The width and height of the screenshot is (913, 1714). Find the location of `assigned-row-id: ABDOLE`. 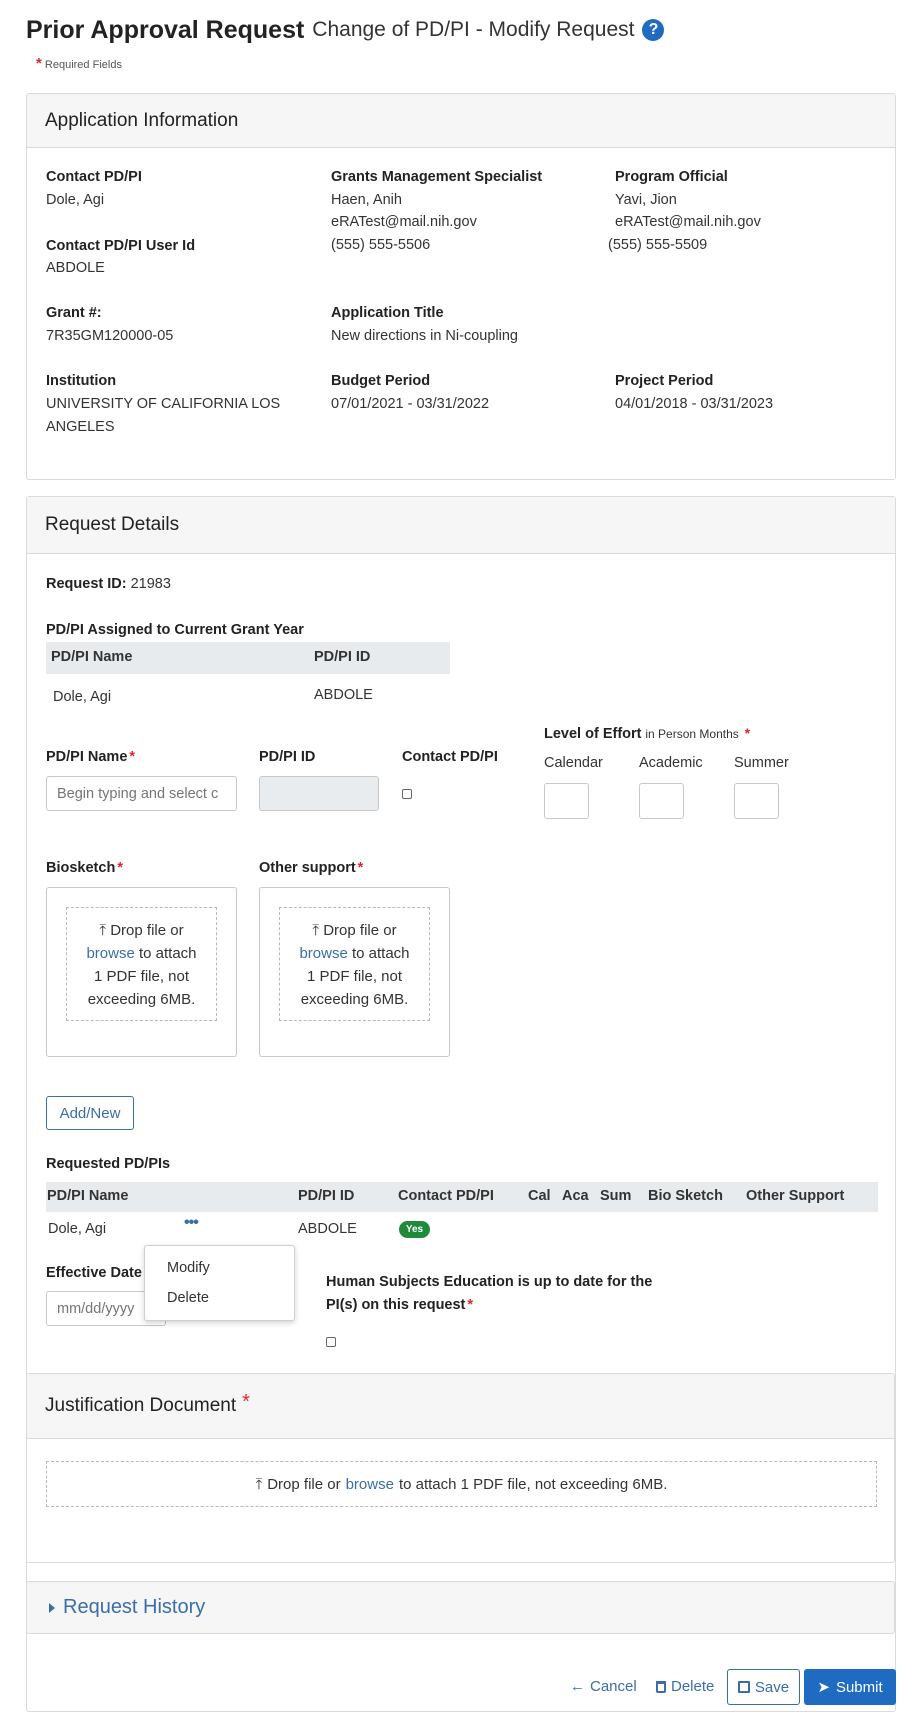

assigned-row-id: ABDOLE is located at coordinates (343, 695).